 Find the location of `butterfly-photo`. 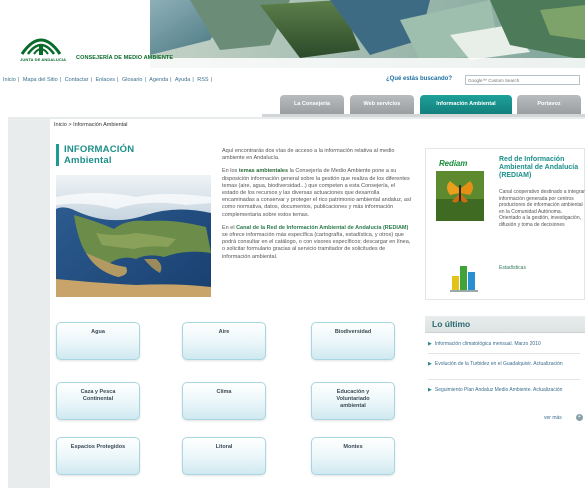

butterfly-photo is located at coordinates (460, 196).